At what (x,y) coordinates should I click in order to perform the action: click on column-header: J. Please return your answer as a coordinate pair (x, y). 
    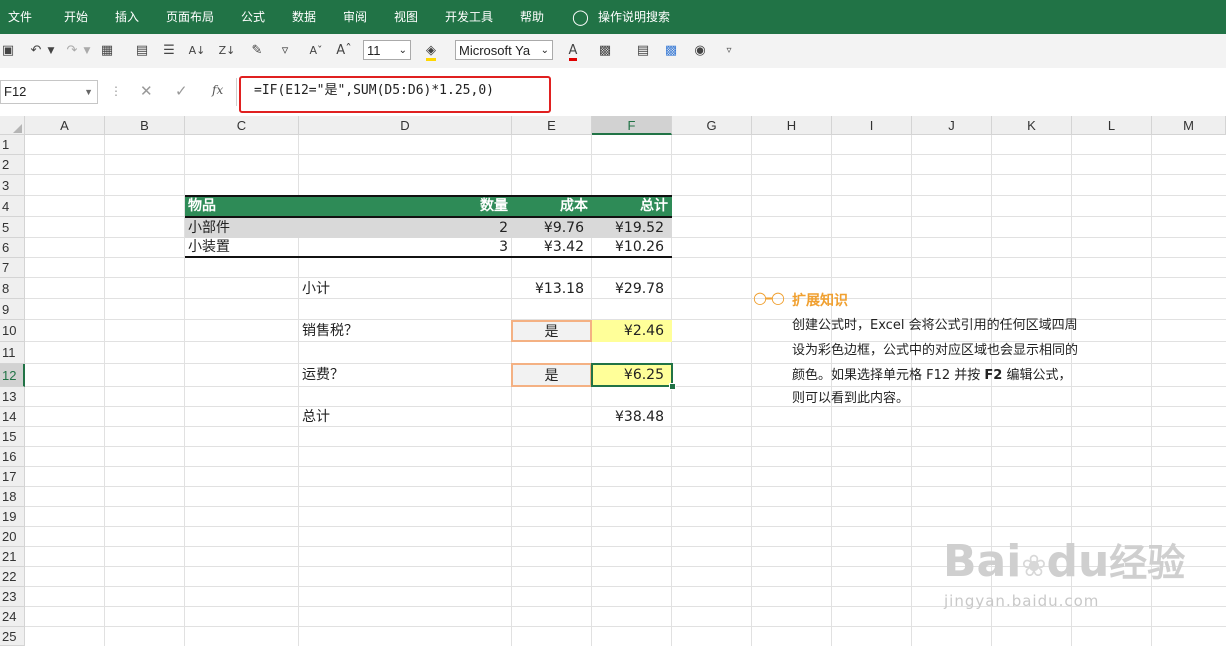
    Looking at the image, I should click on (952, 125).